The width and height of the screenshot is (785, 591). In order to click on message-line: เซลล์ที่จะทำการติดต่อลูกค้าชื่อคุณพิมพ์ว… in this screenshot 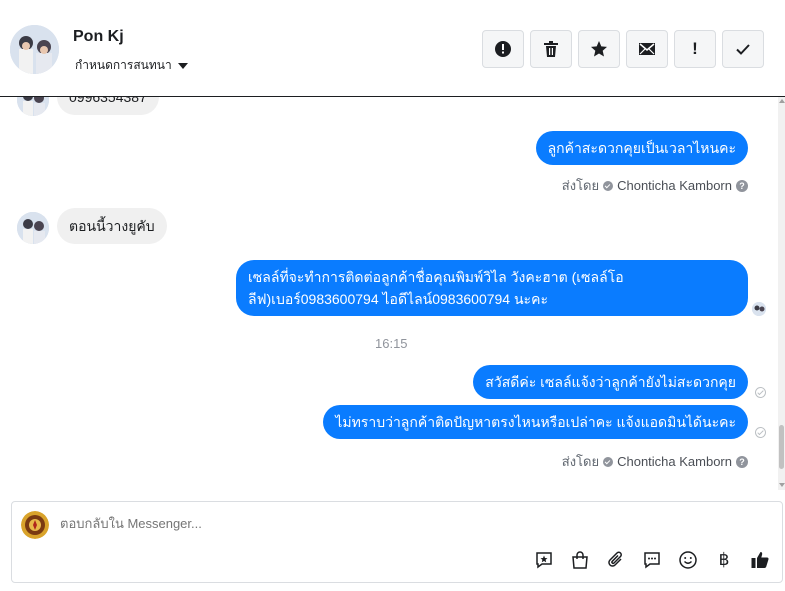, I will do `click(436, 277)`.